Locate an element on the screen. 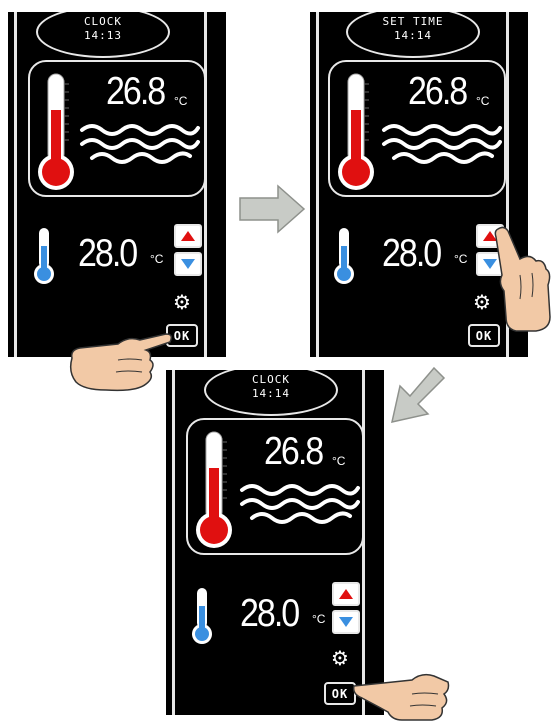 The width and height of the screenshot is (555, 723). clock-display: SET TIME 14:14 is located at coordinates (413, 35).